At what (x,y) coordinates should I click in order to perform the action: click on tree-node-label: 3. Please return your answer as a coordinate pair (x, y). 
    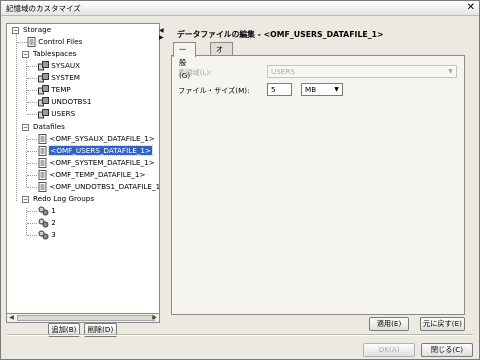
    Looking at the image, I should click on (53, 234).